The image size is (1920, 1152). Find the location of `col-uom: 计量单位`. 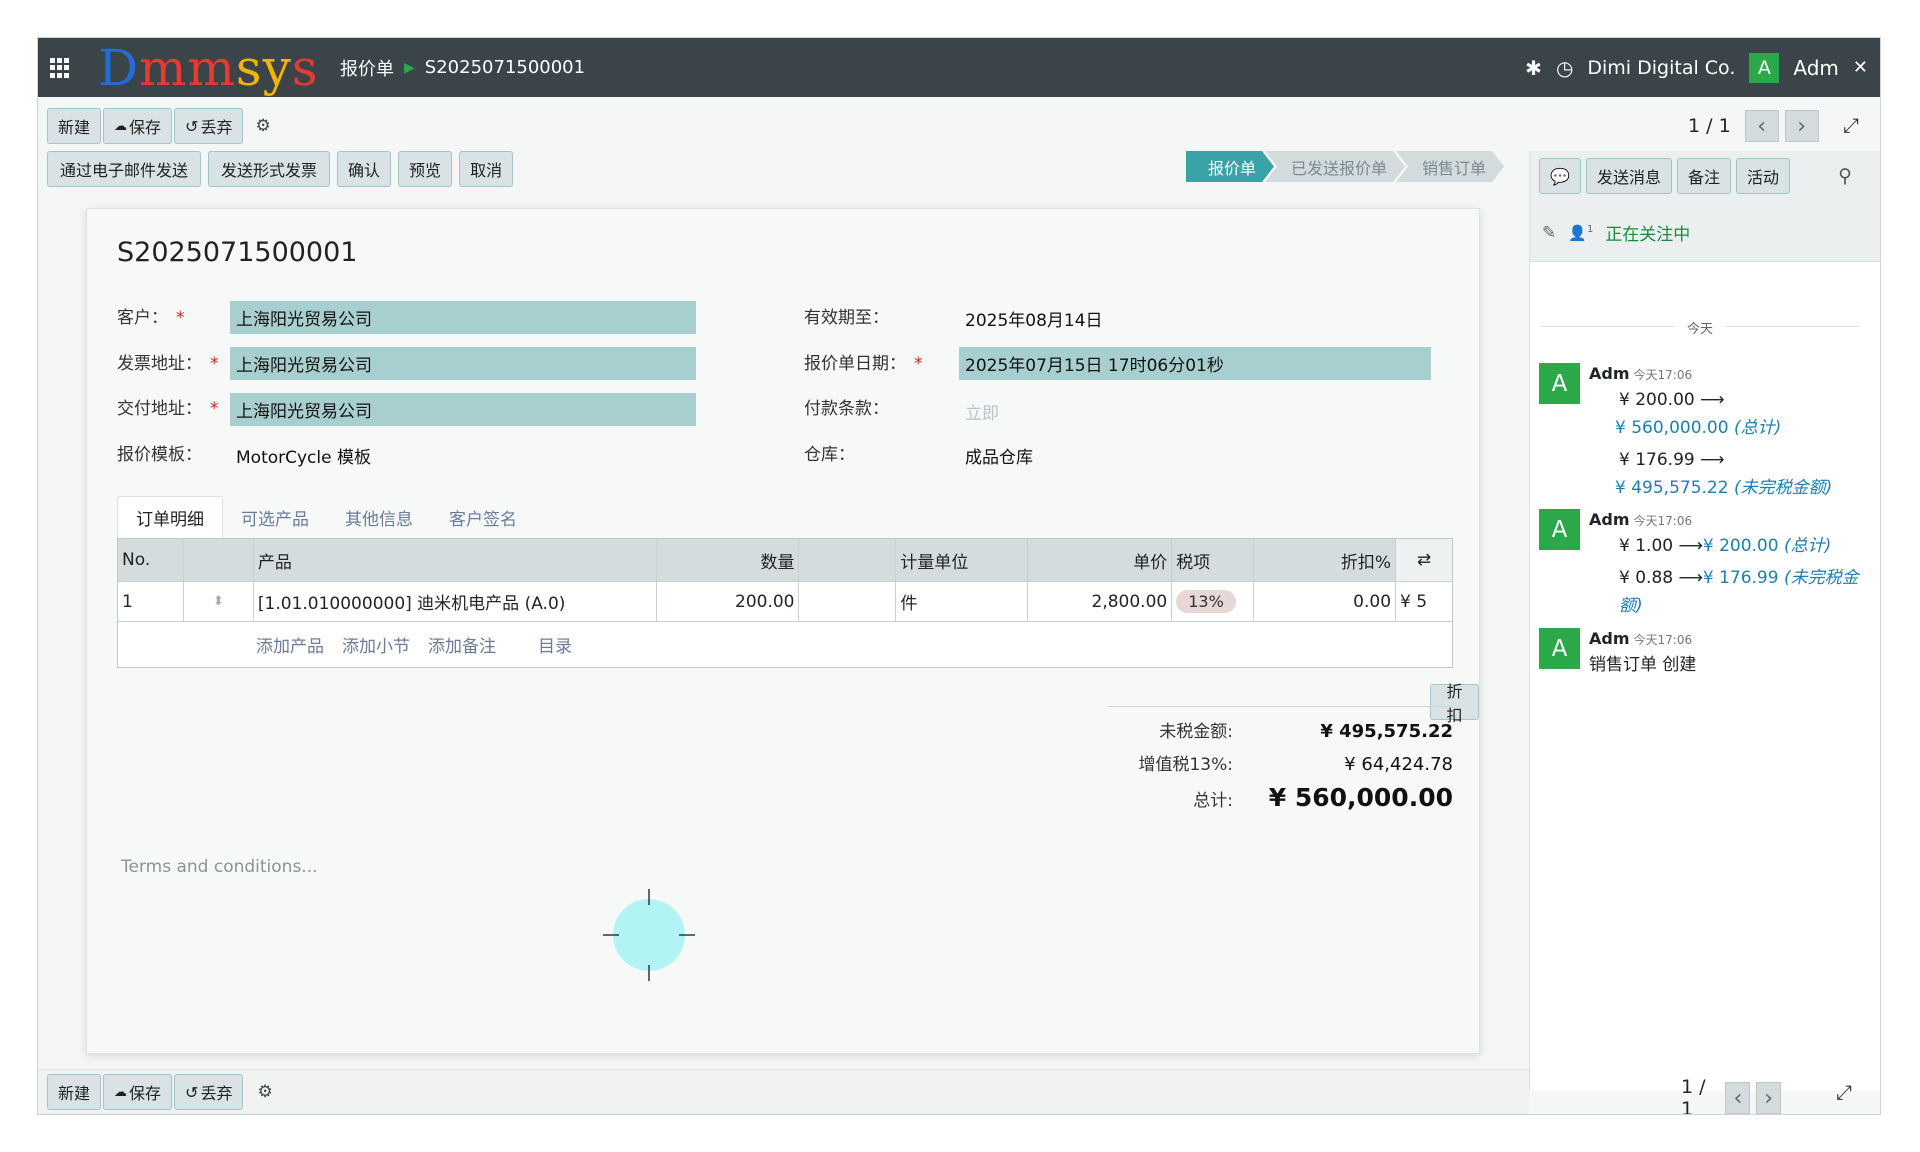

col-uom: 计量单位 is located at coordinates (962, 560).